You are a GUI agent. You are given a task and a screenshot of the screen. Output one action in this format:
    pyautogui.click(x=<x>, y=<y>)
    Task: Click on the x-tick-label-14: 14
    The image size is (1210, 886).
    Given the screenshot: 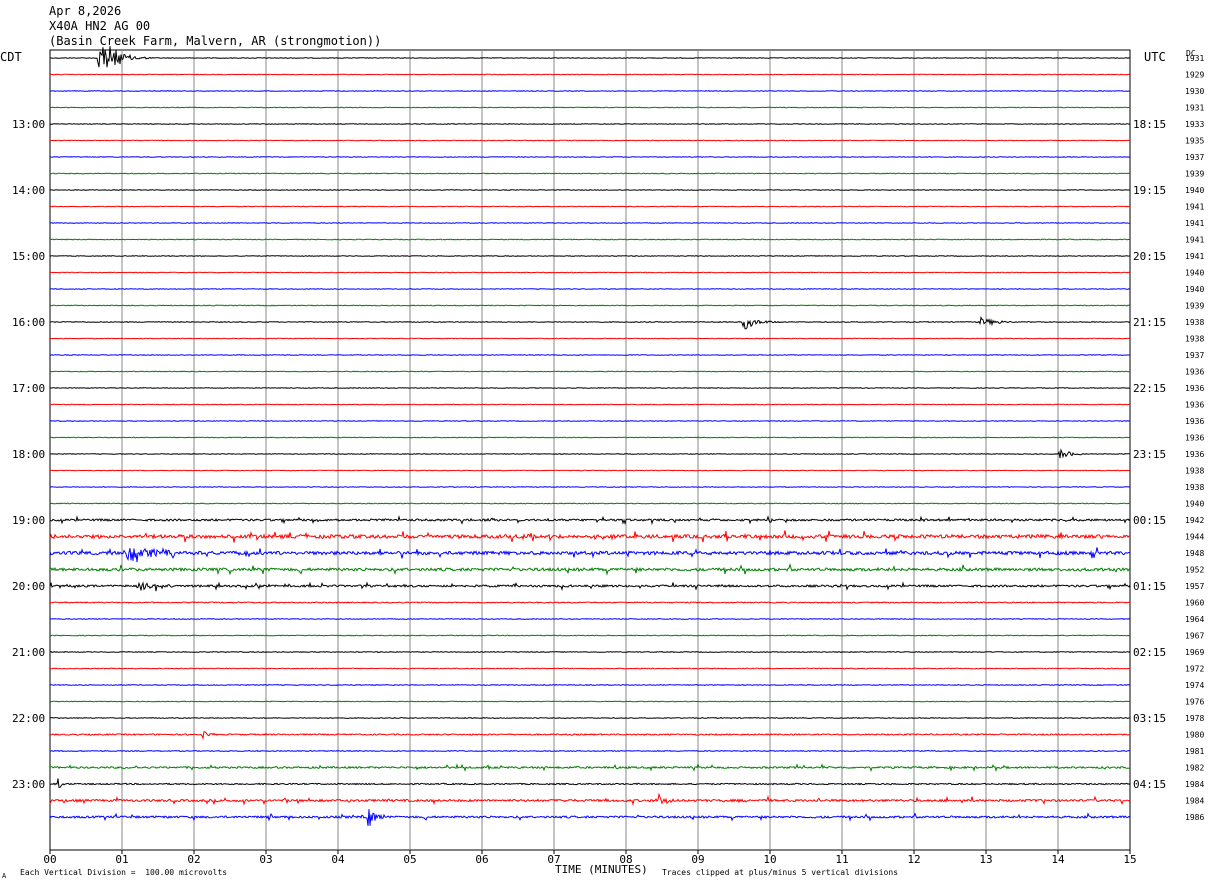 What is the action you would take?
    pyautogui.click(x=1058, y=859)
    